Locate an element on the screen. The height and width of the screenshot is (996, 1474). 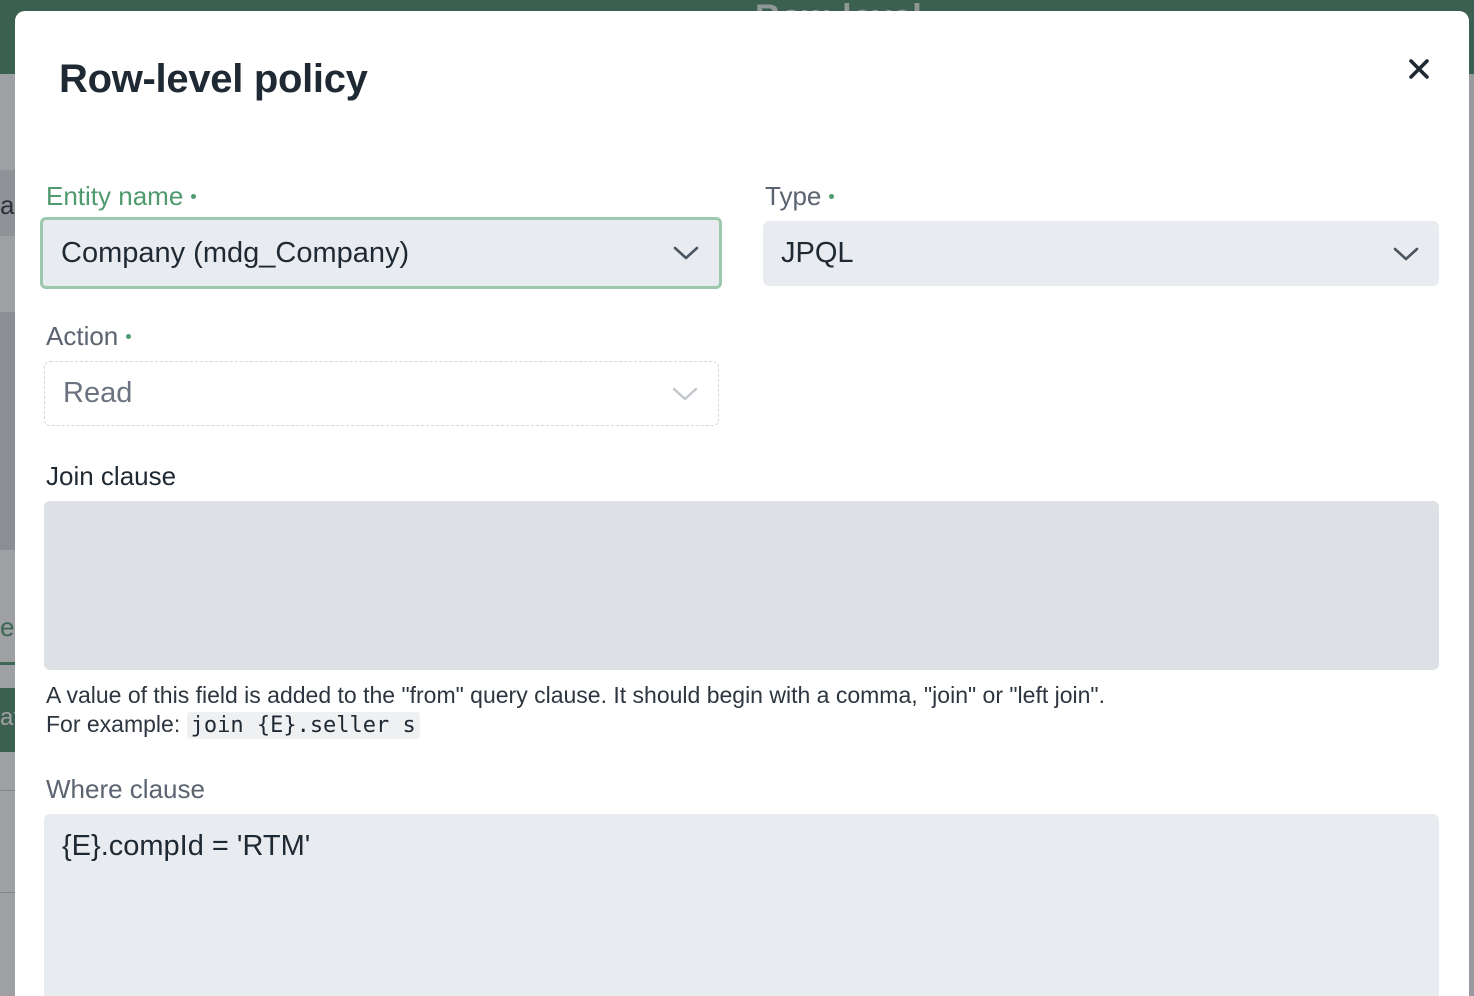
type-value: JPQL is located at coordinates (817, 253).